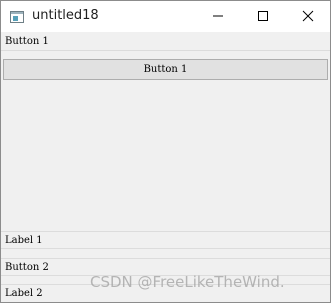  I want to click on maximize-icon, so click(263, 16).